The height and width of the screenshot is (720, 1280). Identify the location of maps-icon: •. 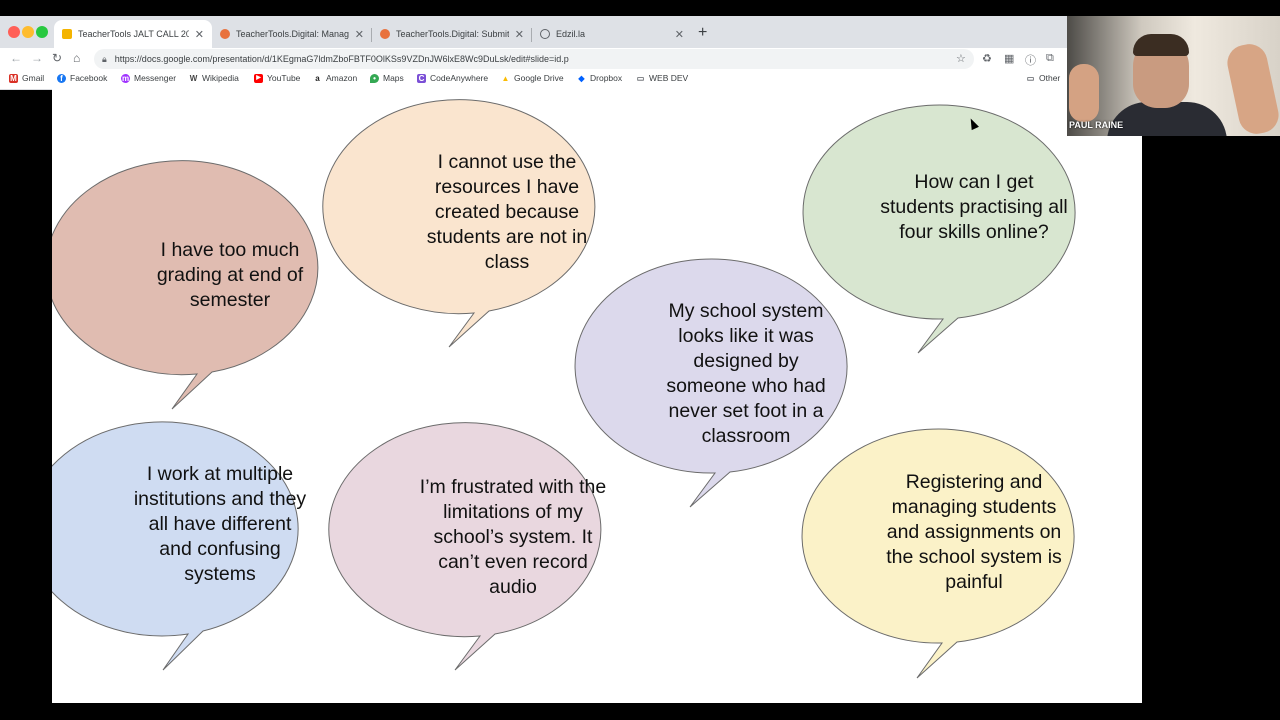
(374, 78).